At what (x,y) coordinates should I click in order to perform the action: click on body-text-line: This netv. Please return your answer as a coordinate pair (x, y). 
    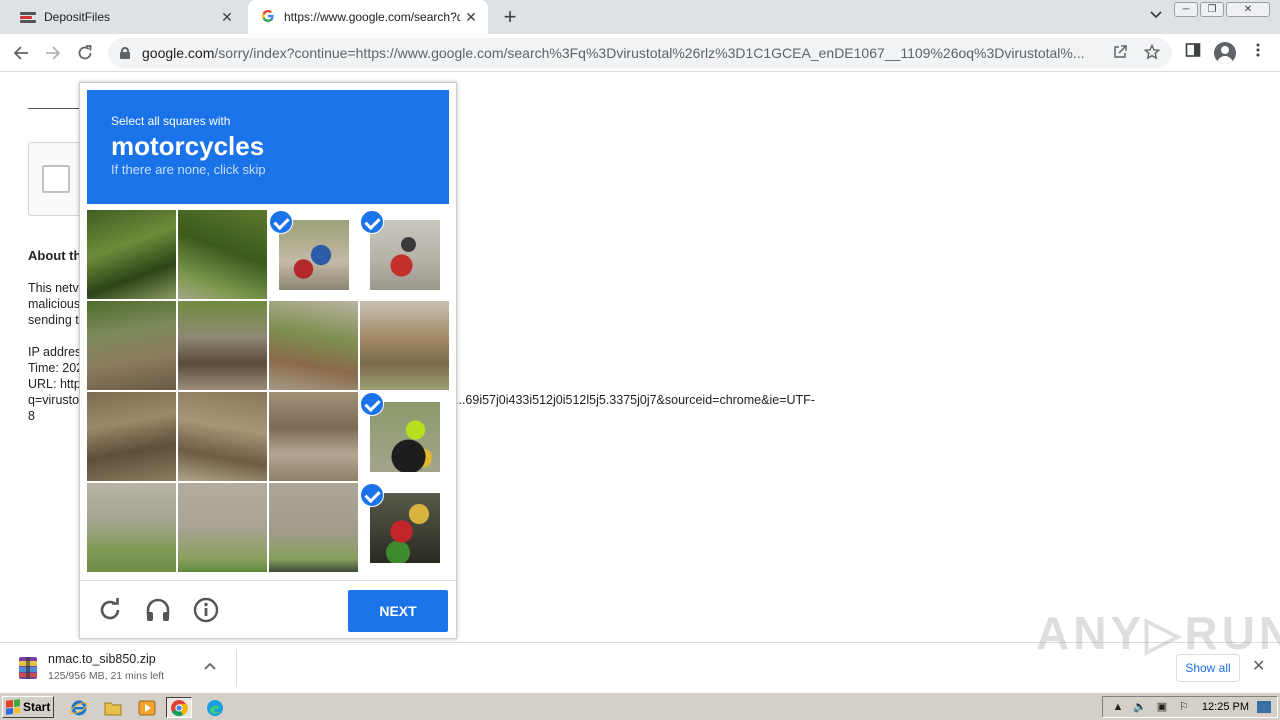
    Looking at the image, I should click on (53, 288).